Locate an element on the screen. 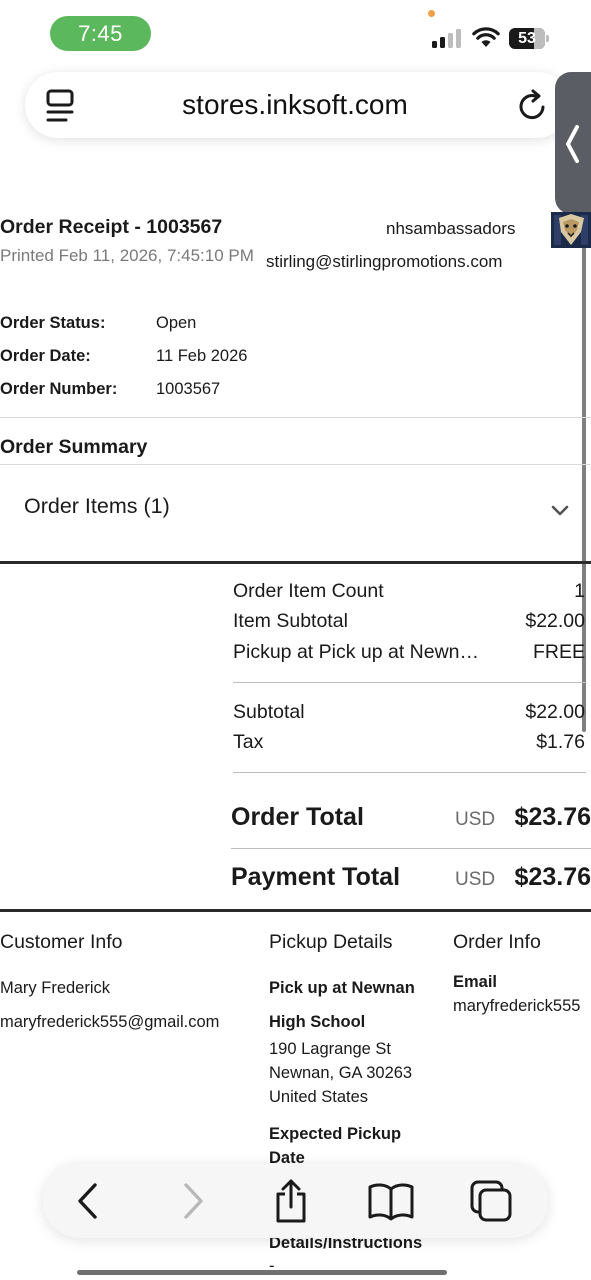 The height and width of the screenshot is (1280, 591). reader-mode-icon is located at coordinates (60, 106).